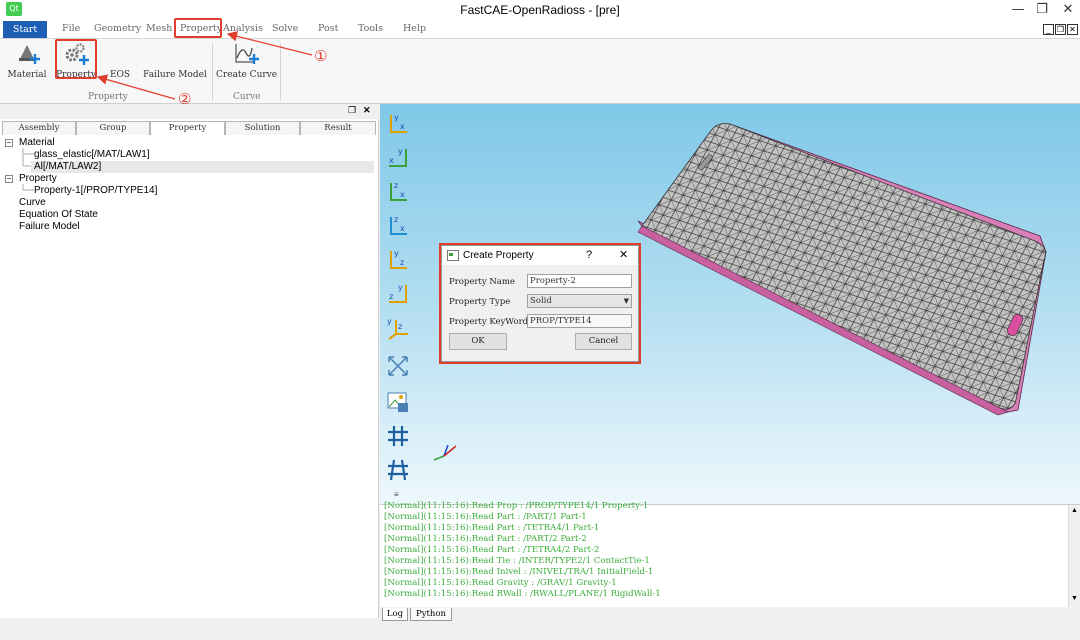 This screenshot has height=640, width=1080. What do you see at coordinates (71, 28) in the screenshot?
I see `menu-file: File` at bounding box center [71, 28].